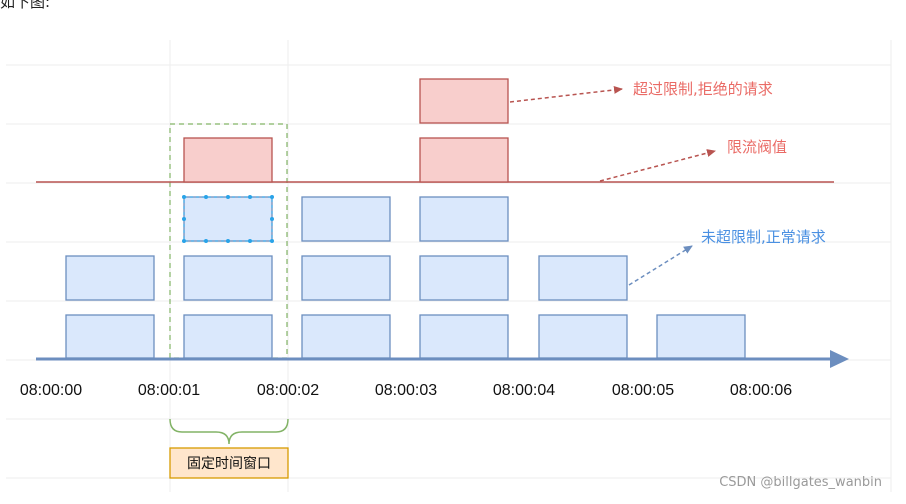 The image size is (906, 504). I want to click on rejected-requests, so click(346, 130).